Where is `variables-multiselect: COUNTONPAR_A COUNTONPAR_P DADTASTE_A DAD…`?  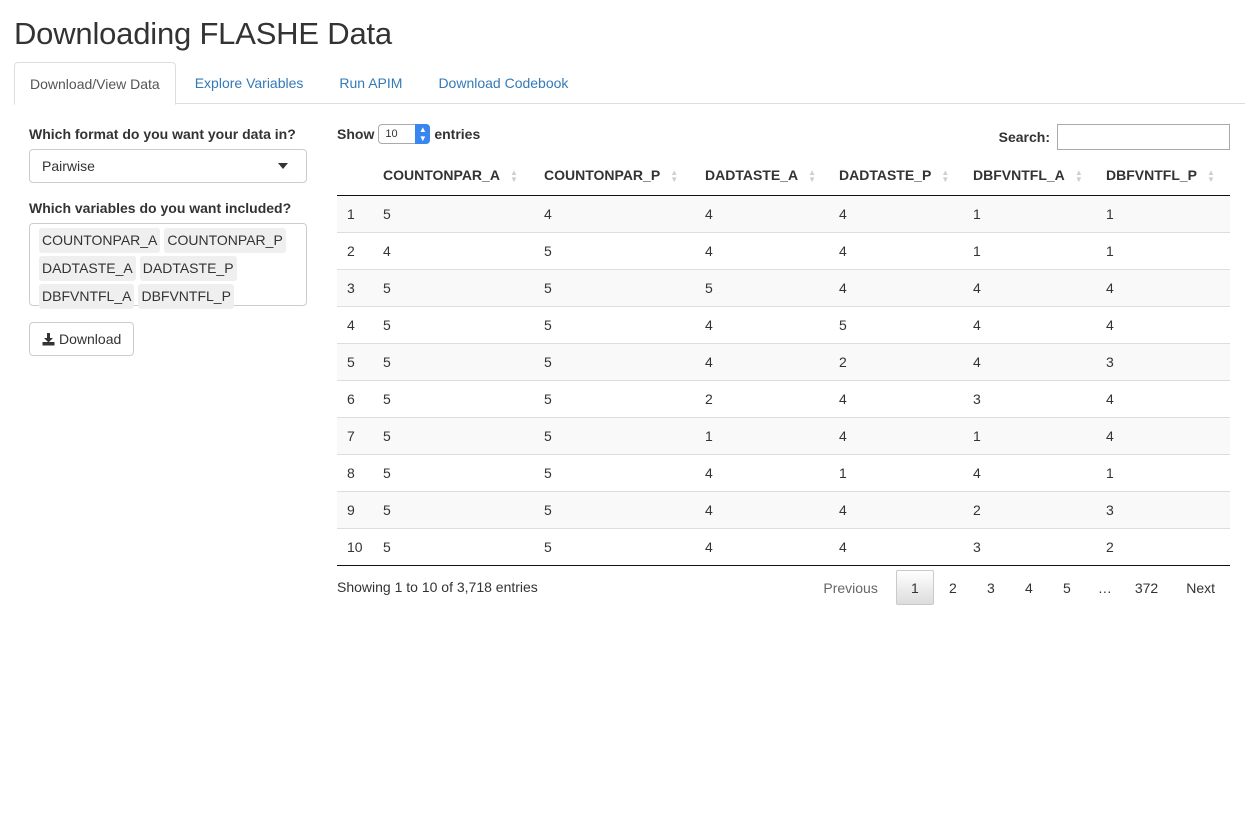 variables-multiselect: COUNTONPAR_A COUNTONPAR_P DADTASTE_A DAD… is located at coordinates (168, 266).